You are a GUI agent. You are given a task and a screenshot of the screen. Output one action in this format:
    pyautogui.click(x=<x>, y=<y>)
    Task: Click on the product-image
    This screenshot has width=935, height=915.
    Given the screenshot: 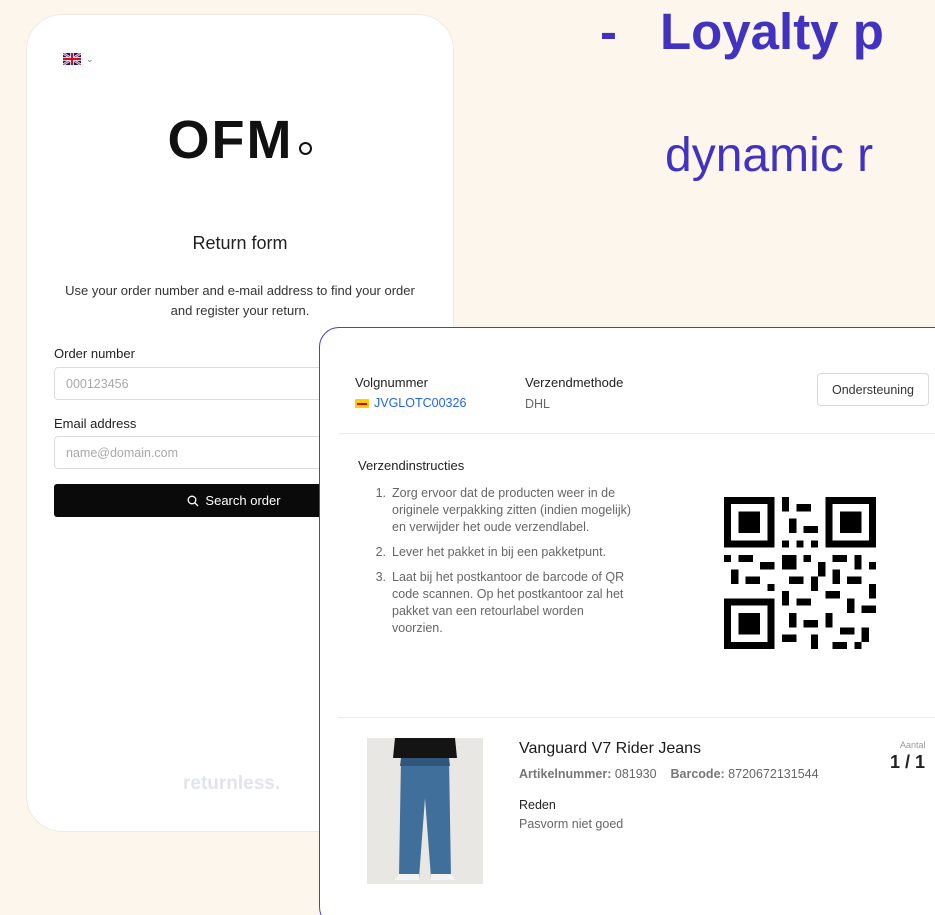 What is the action you would take?
    pyautogui.click(x=425, y=811)
    